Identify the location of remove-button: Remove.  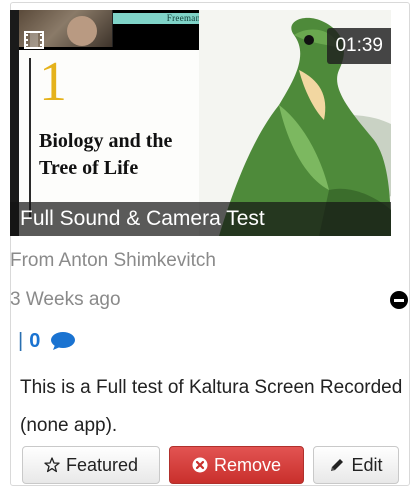
(236, 465).